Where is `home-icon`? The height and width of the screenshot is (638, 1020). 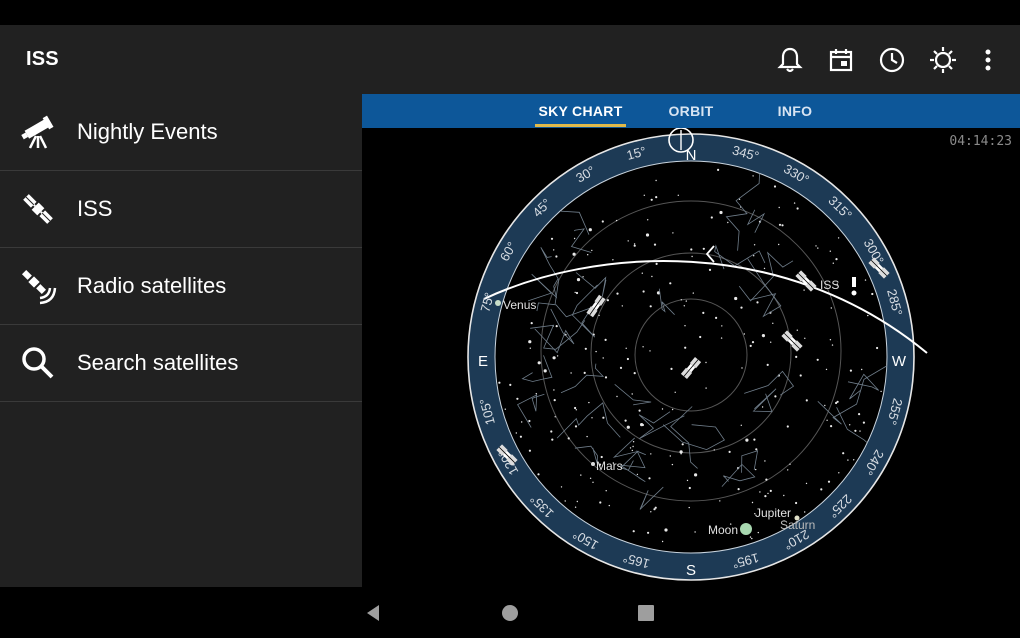
home-icon is located at coordinates (510, 613).